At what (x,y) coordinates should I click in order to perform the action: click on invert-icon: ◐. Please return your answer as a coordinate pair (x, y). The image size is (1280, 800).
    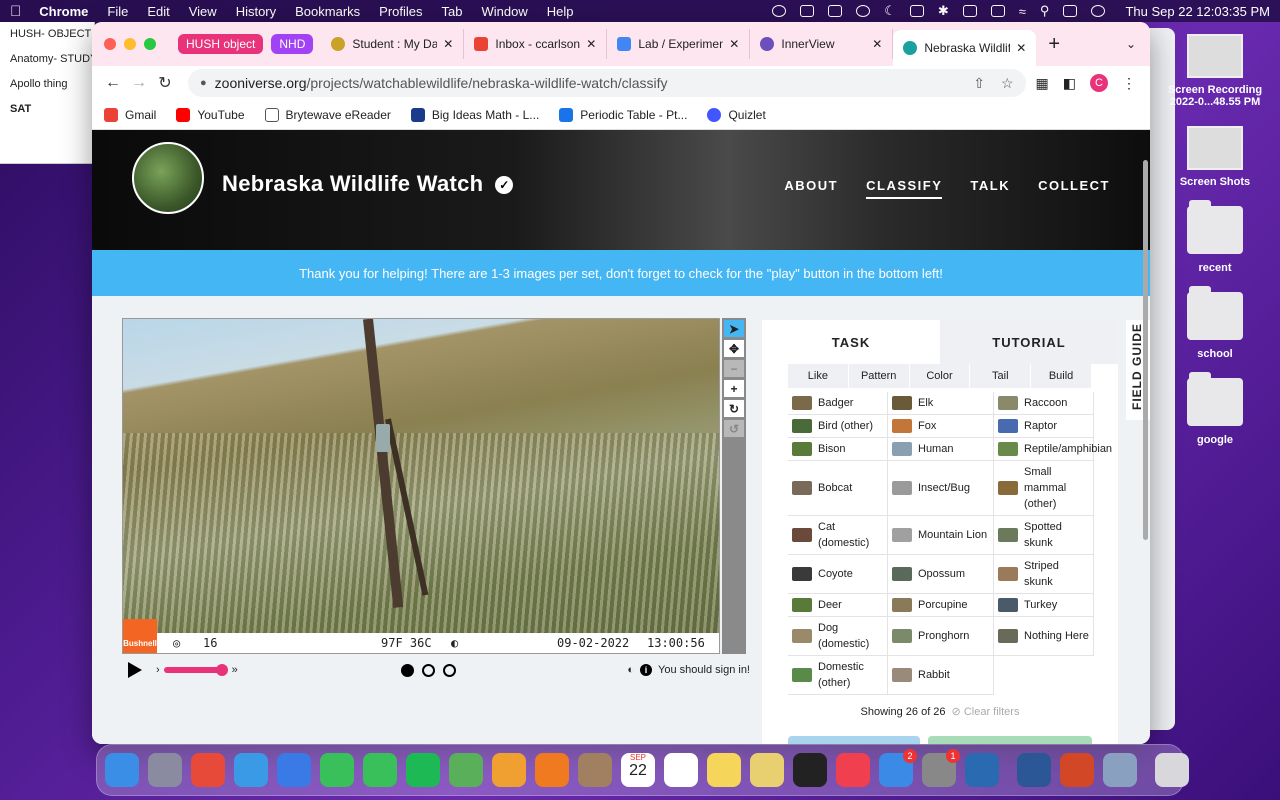
    Looking at the image, I should click on (630, 670).